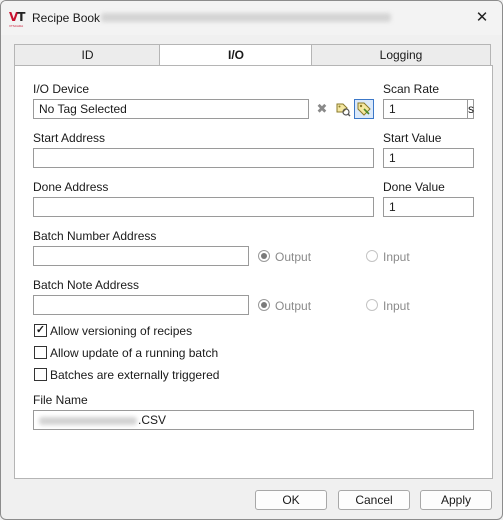 The height and width of the screenshot is (520, 503). What do you see at coordinates (291, 500) in the screenshot?
I see `ok-button: OK` at bounding box center [291, 500].